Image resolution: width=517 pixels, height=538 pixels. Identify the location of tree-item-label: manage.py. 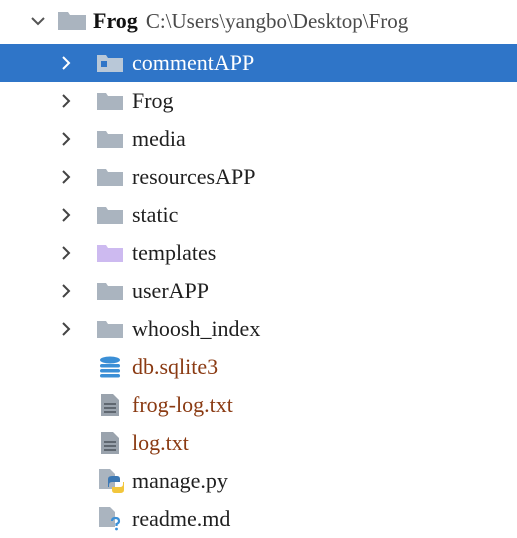
(180, 480).